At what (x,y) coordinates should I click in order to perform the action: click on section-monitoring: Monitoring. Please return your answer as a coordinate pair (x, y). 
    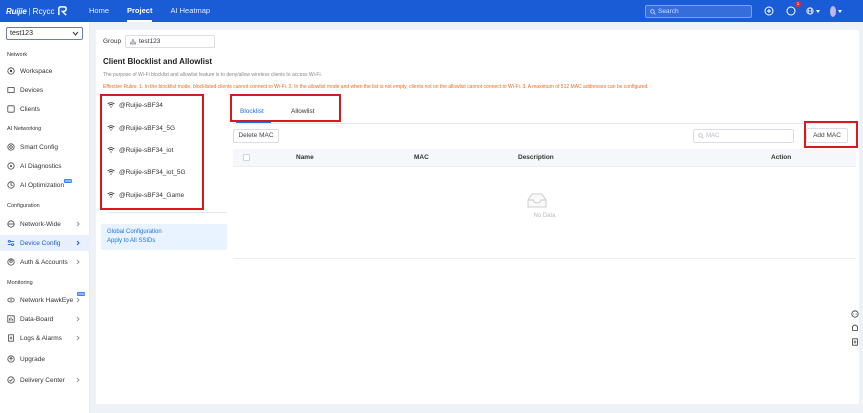
    Looking at the image, I should click on (20, 283).